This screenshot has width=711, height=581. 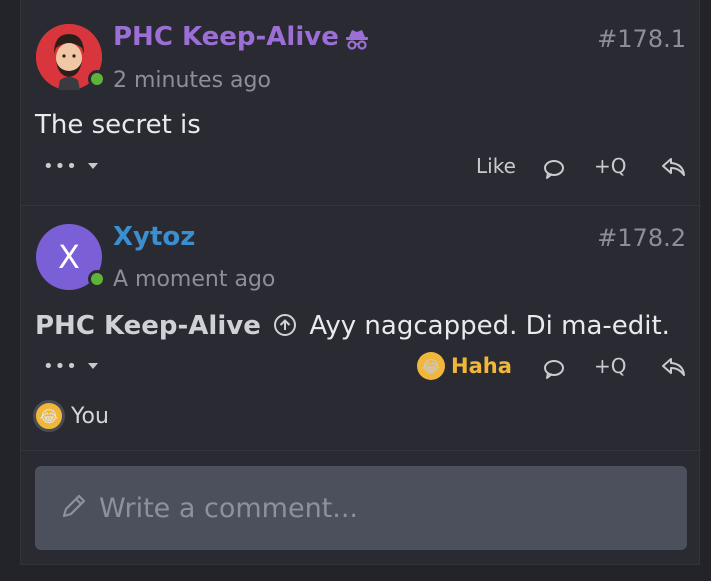 I want to click on avatar-letter: X, so click(x=69, y=257).